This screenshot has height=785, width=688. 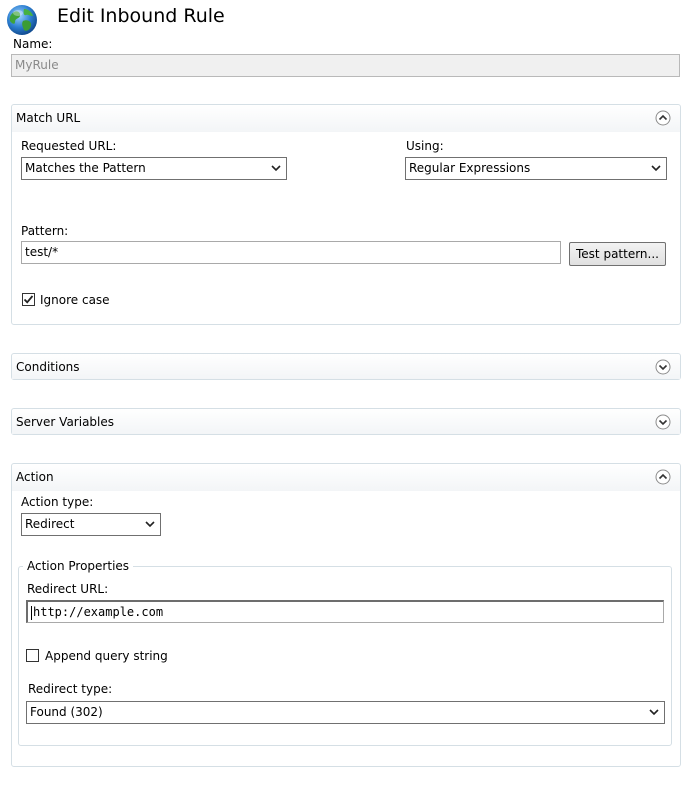 I want to click on action-type-label: Action type:, so click(x=57, y=502).